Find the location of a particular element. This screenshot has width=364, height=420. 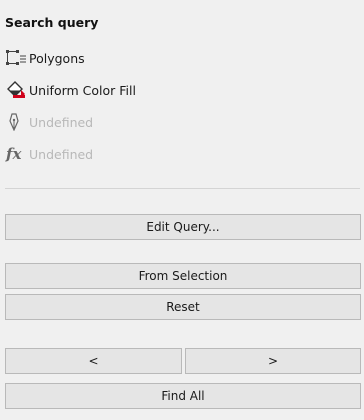

reset-button: Reset is located at coordinates (183, 307).